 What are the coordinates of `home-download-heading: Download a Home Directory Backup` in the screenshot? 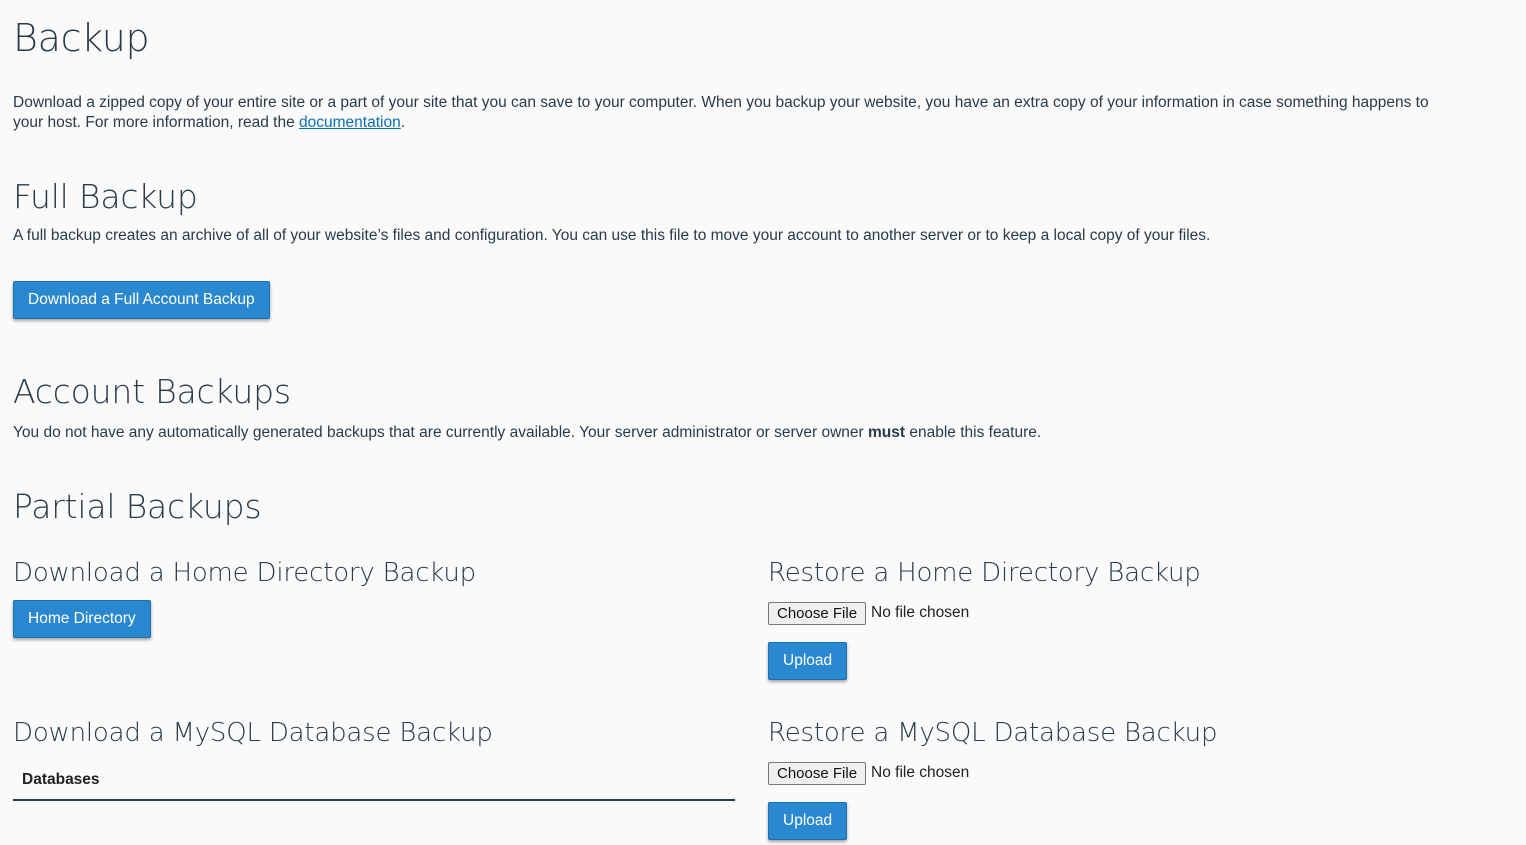 It's located at (244, 573).